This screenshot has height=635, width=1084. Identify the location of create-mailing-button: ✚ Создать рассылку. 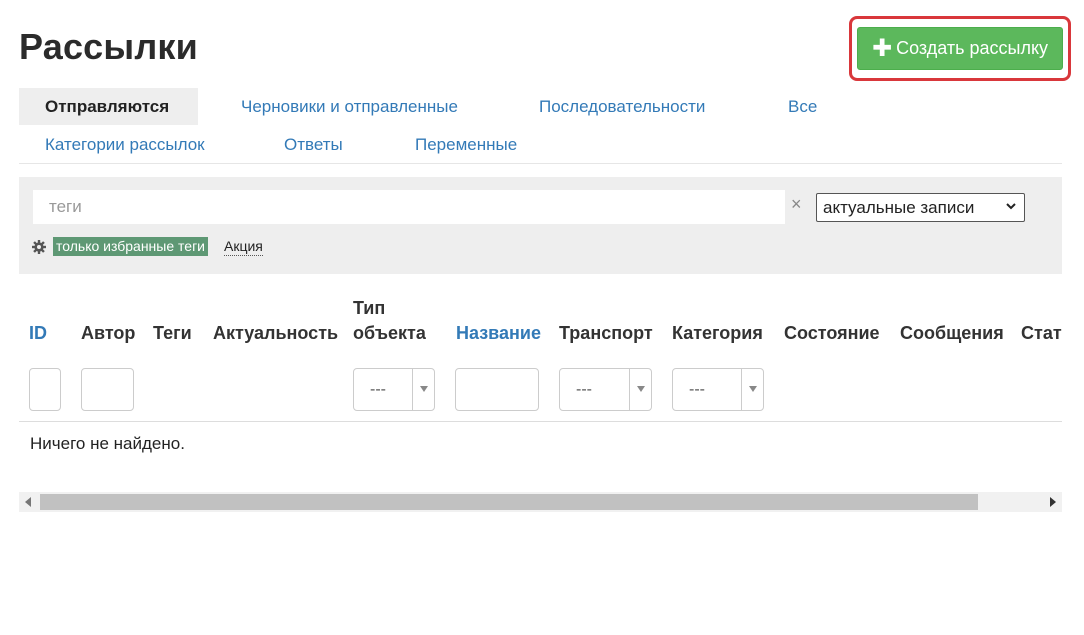
(960, 48).